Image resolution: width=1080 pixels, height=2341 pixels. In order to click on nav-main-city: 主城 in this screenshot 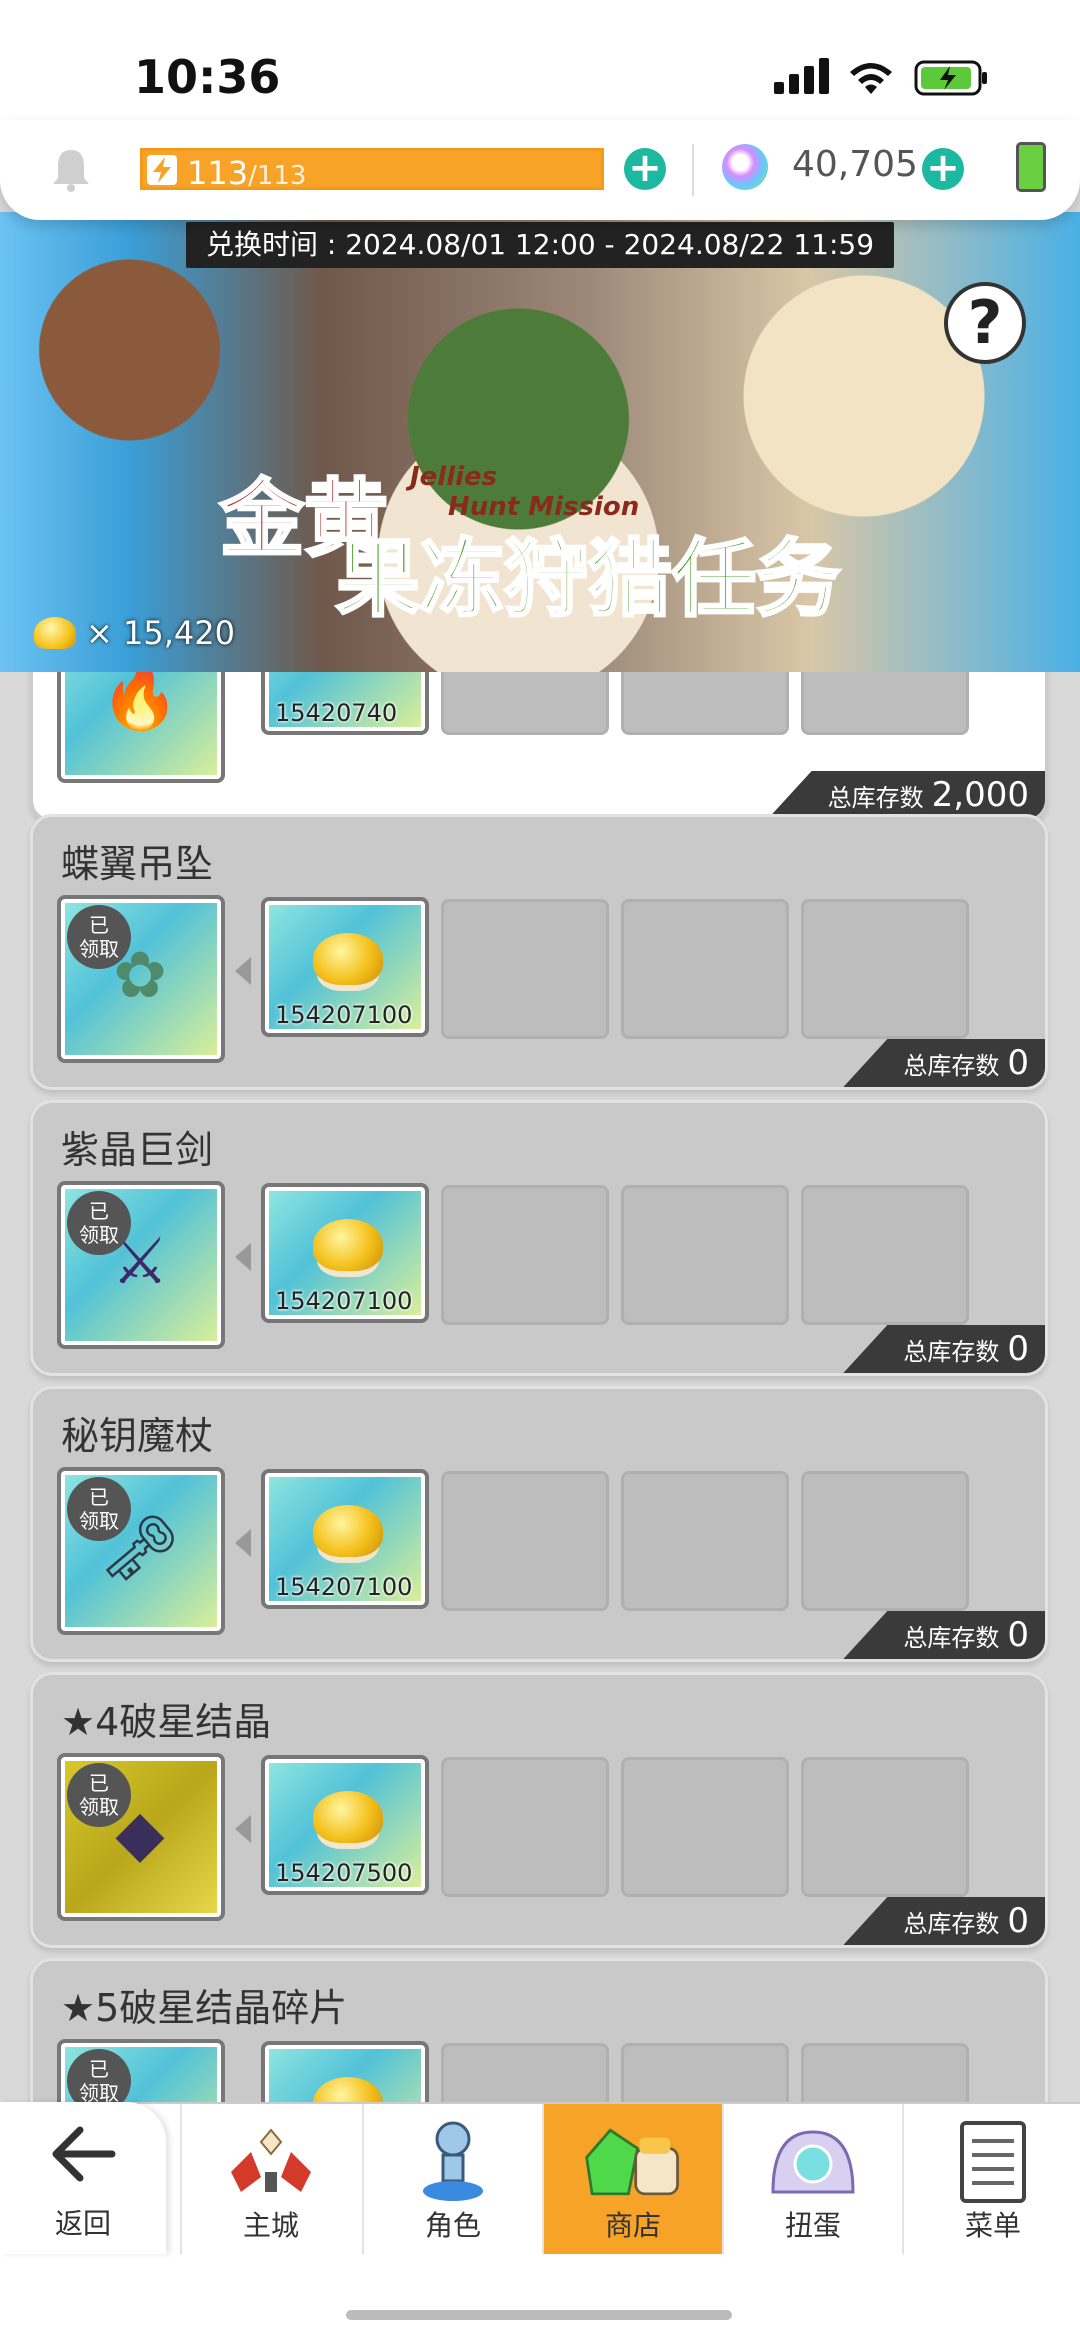, I will do `click(270, 2180)`.